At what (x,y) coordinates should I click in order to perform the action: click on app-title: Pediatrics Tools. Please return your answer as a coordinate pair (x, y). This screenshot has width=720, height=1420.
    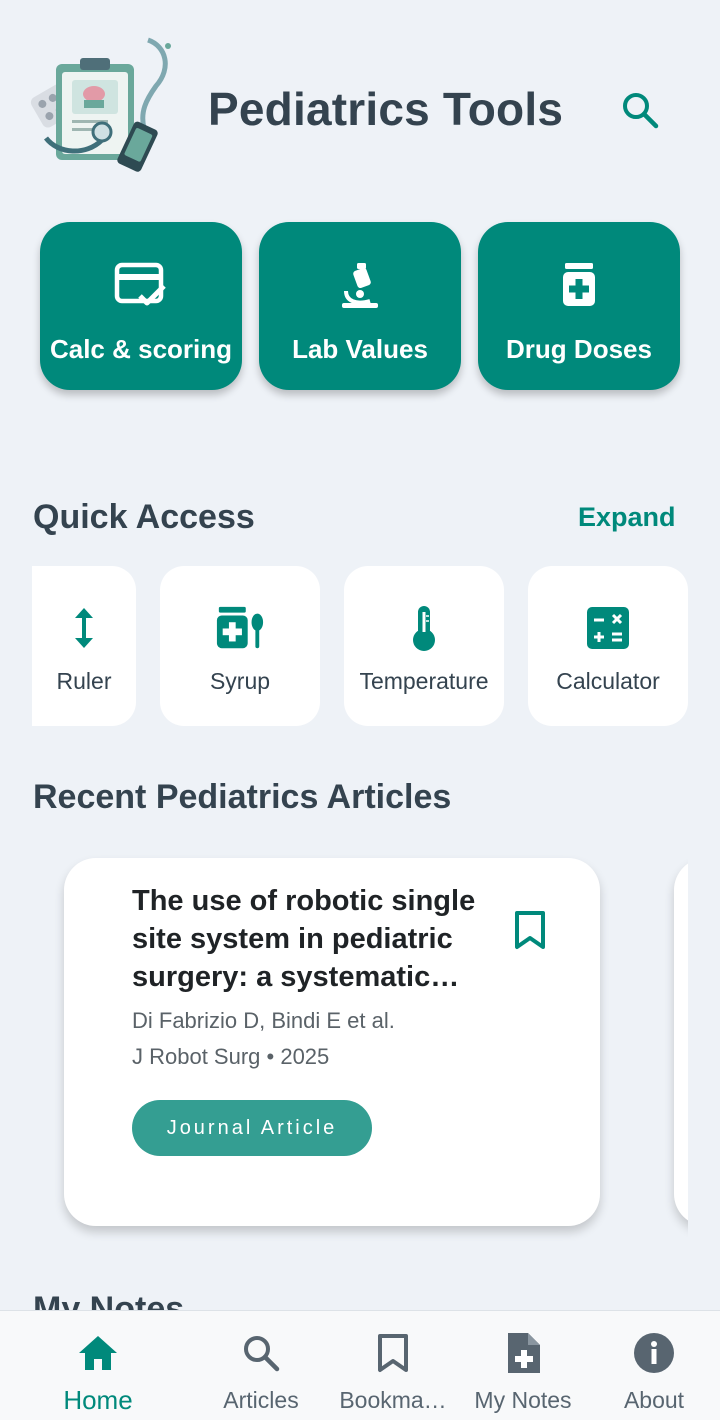
    Looking at the image, I should click on (386, 109).